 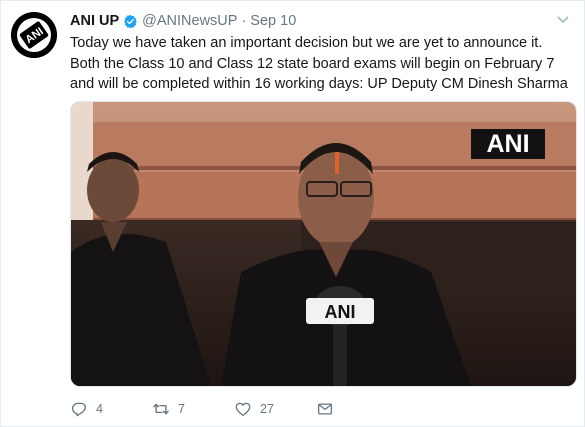 I want to click on avatar: ANI, so click(x=34, y=35).